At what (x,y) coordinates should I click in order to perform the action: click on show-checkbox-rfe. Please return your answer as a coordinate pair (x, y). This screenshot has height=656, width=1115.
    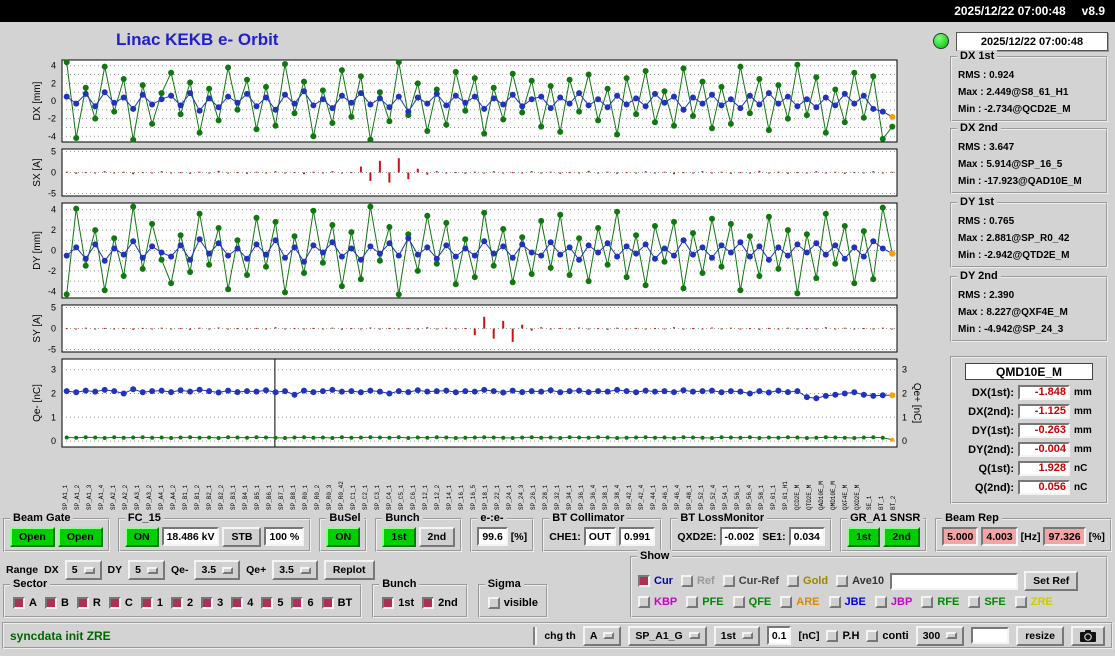
    Looking at the image, I should click on (927, 602).